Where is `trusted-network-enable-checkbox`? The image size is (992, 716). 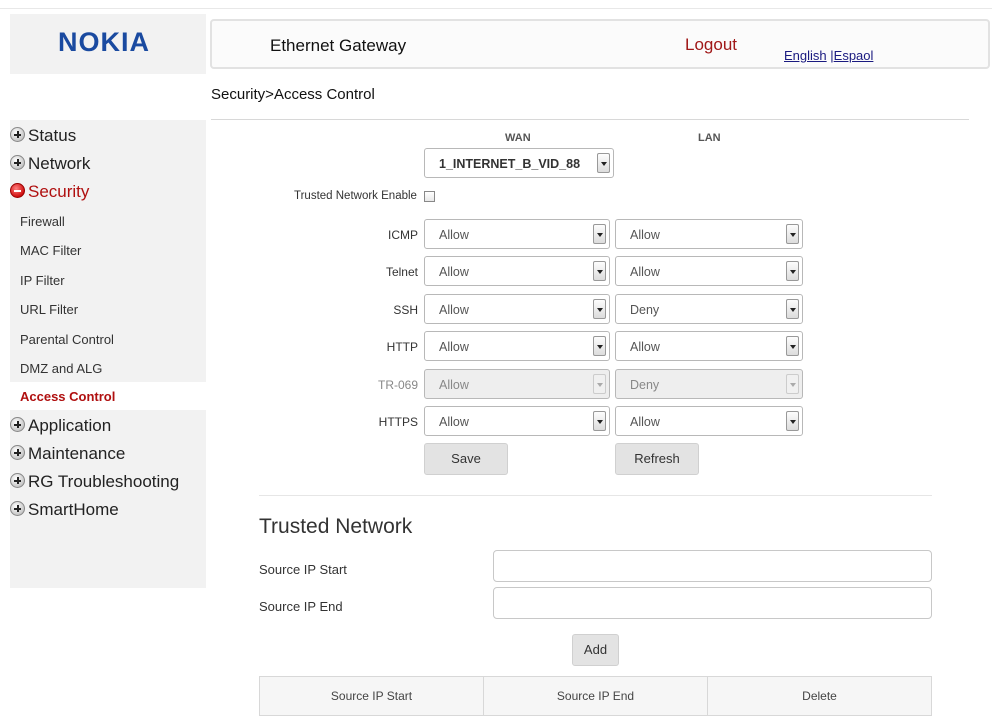
trusted-network-enable-checkbox is located at coordinates (429, 196).